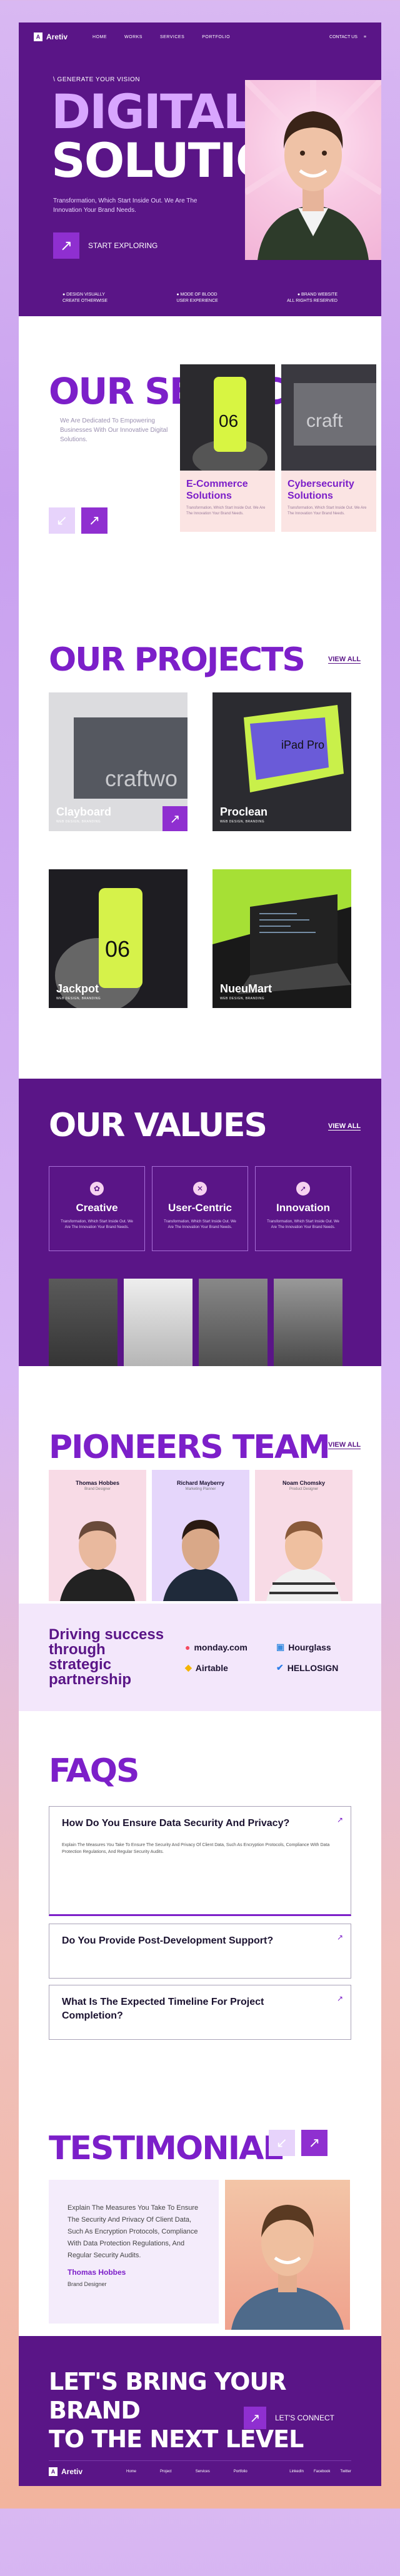 This screenshot has height=2576, width=400. Describe the element at coordinates (246, 991) in the screenshot. I see `project-label: NueuMart WEB DESIGN, BRANDING` at that location.